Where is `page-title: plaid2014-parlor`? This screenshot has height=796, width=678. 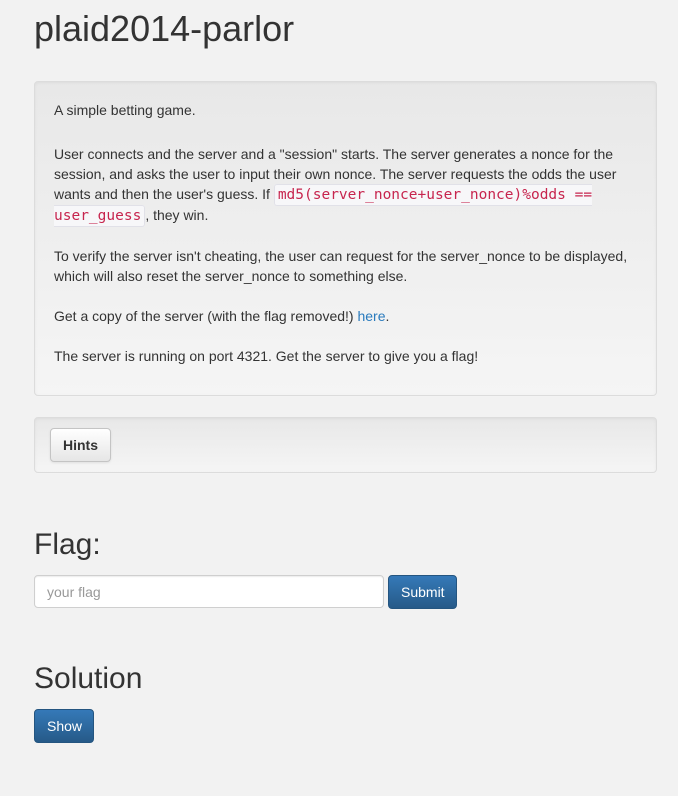 page-title: plaid2014-parlor is located at coordinates (164, 28).